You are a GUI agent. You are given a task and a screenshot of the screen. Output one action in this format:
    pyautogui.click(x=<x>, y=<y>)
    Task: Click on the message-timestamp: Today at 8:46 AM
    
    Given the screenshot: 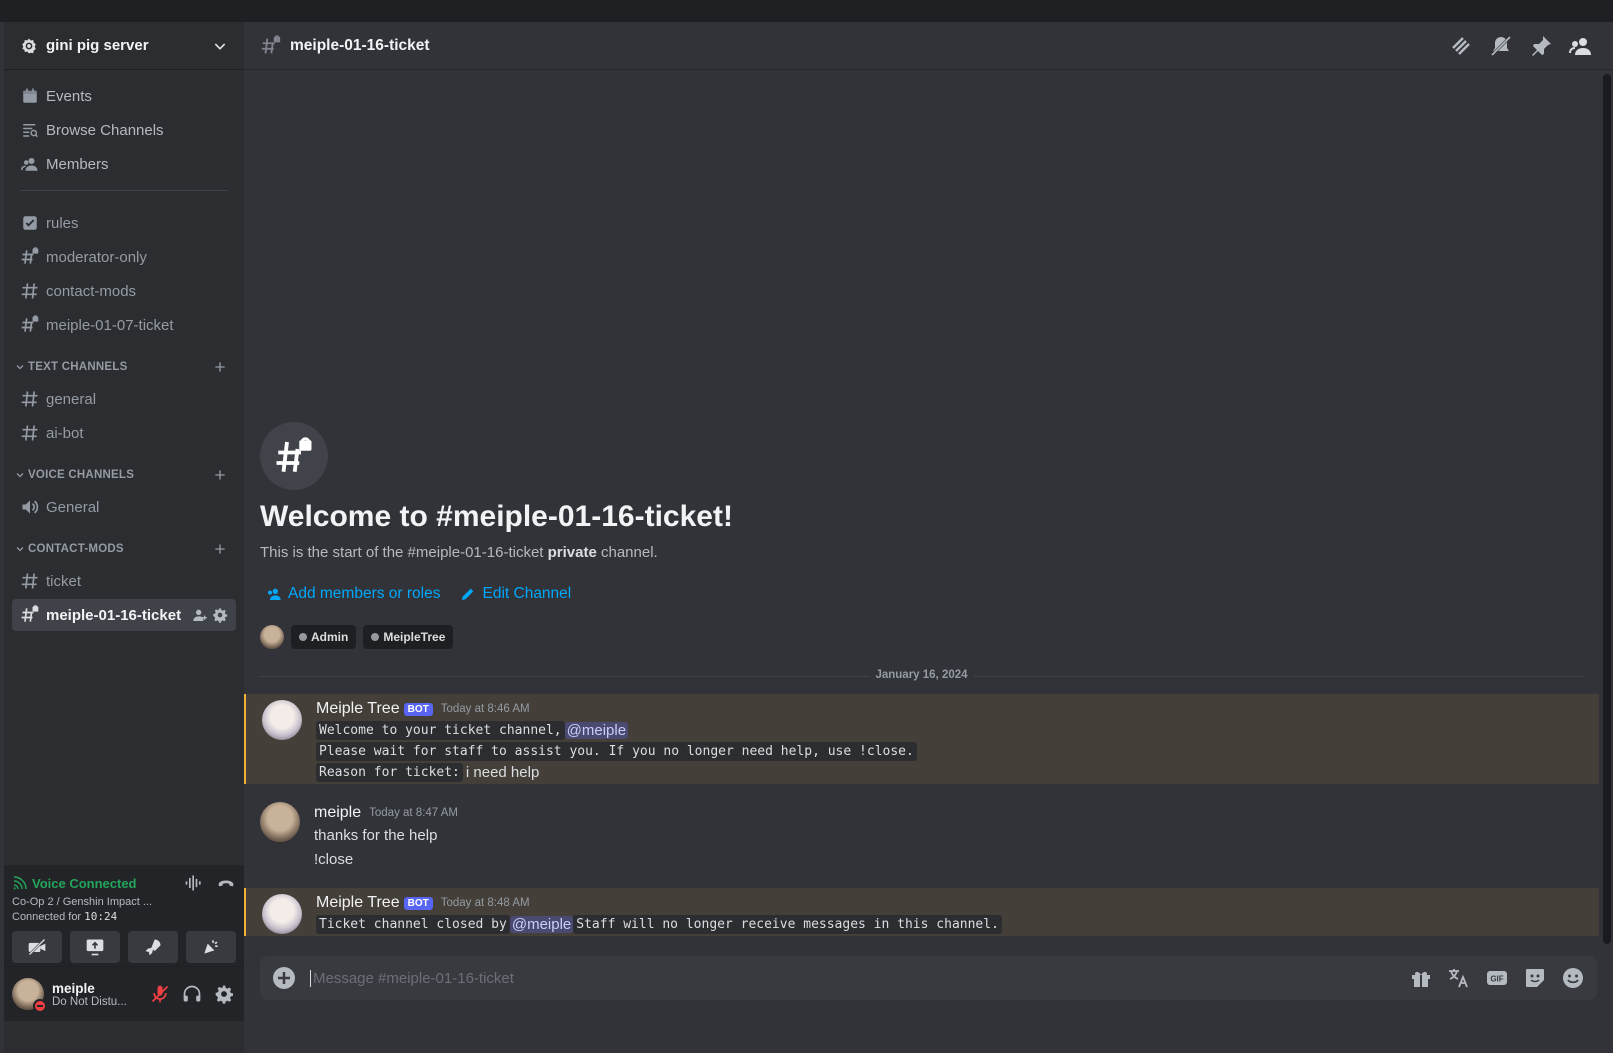 What is the action you would take?
    pyautogui.click(x=485, y=709)
    